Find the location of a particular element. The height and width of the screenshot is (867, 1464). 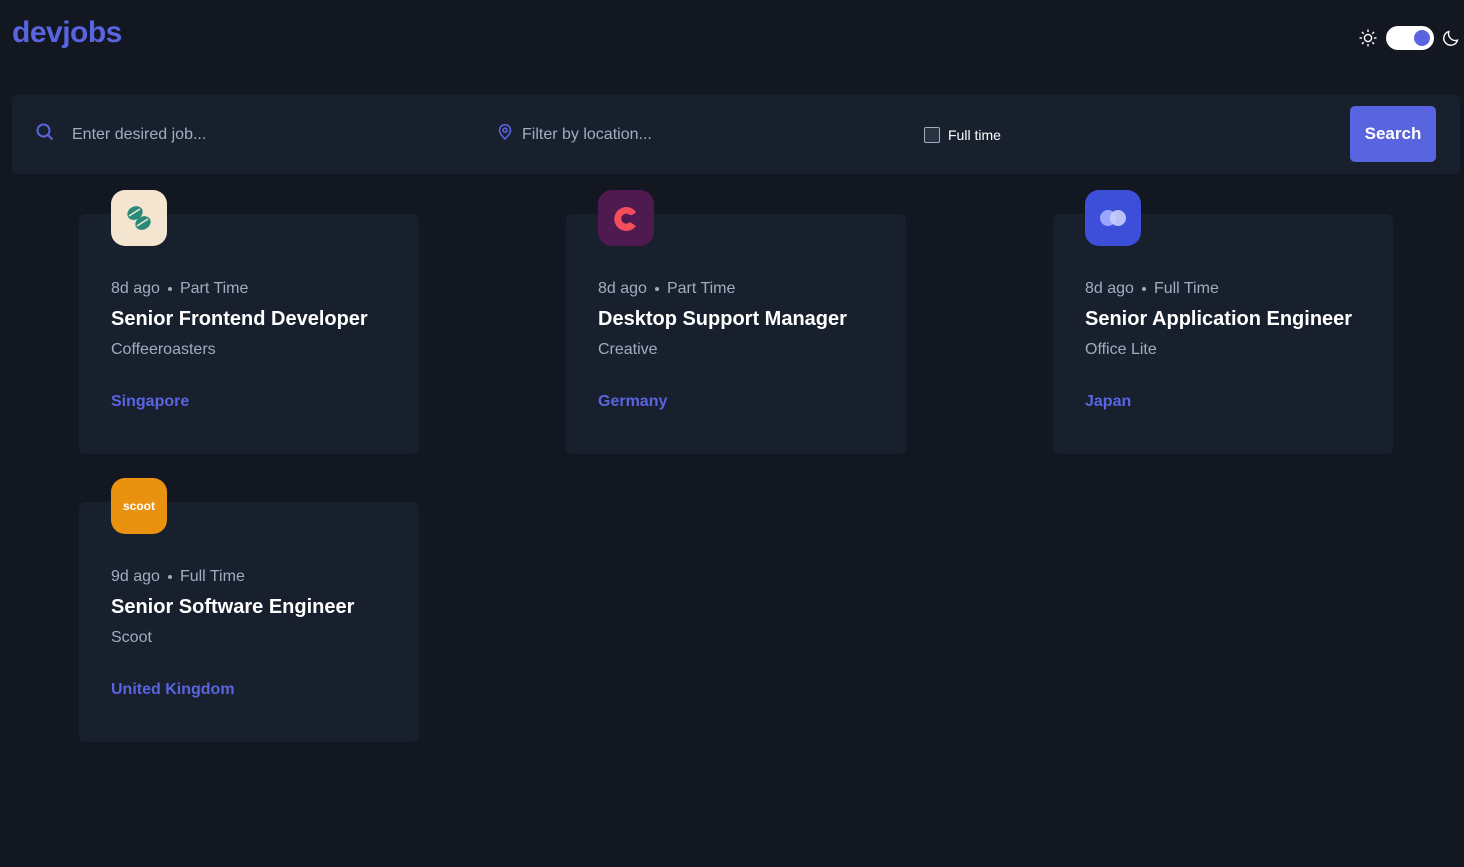

posted-time: 9d ago is located at coordinates (135, 576).